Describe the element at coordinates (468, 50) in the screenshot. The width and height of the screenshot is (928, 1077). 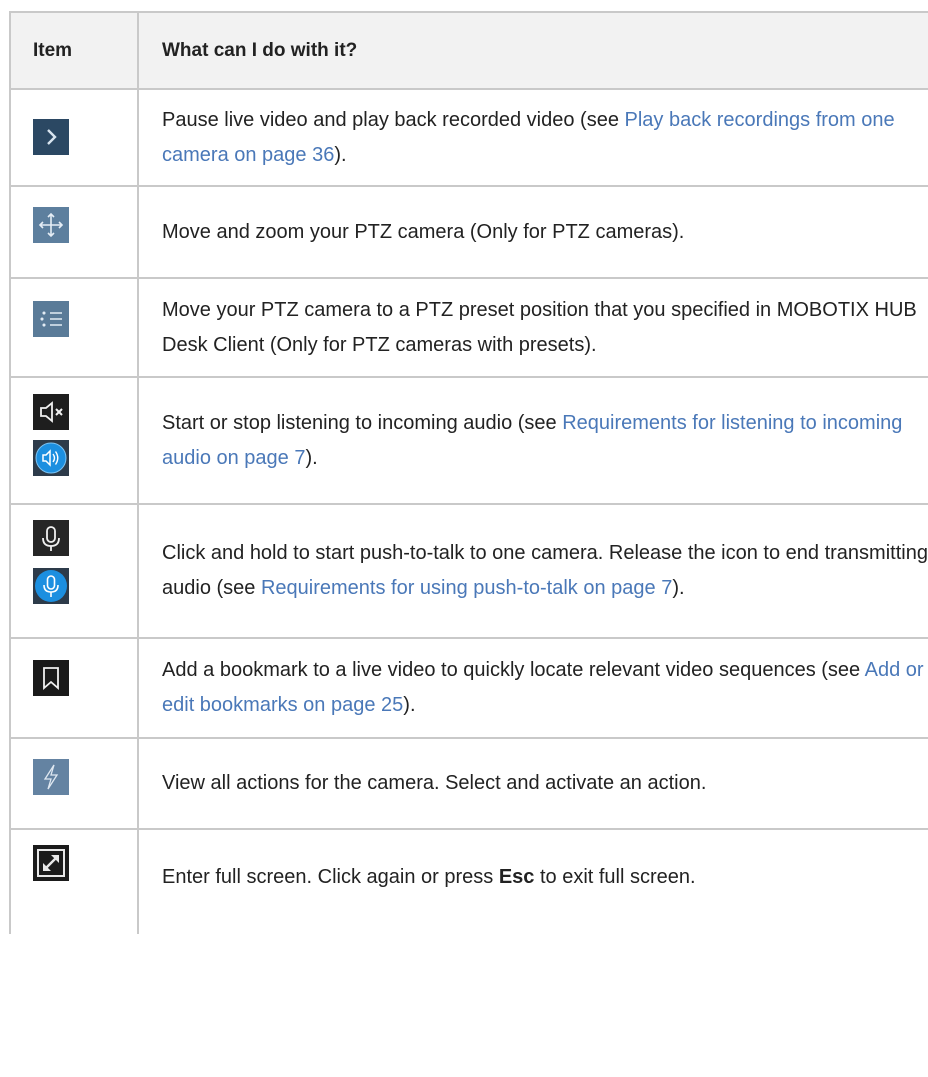
I see `table-header: Item What can I do with it?` at that location.